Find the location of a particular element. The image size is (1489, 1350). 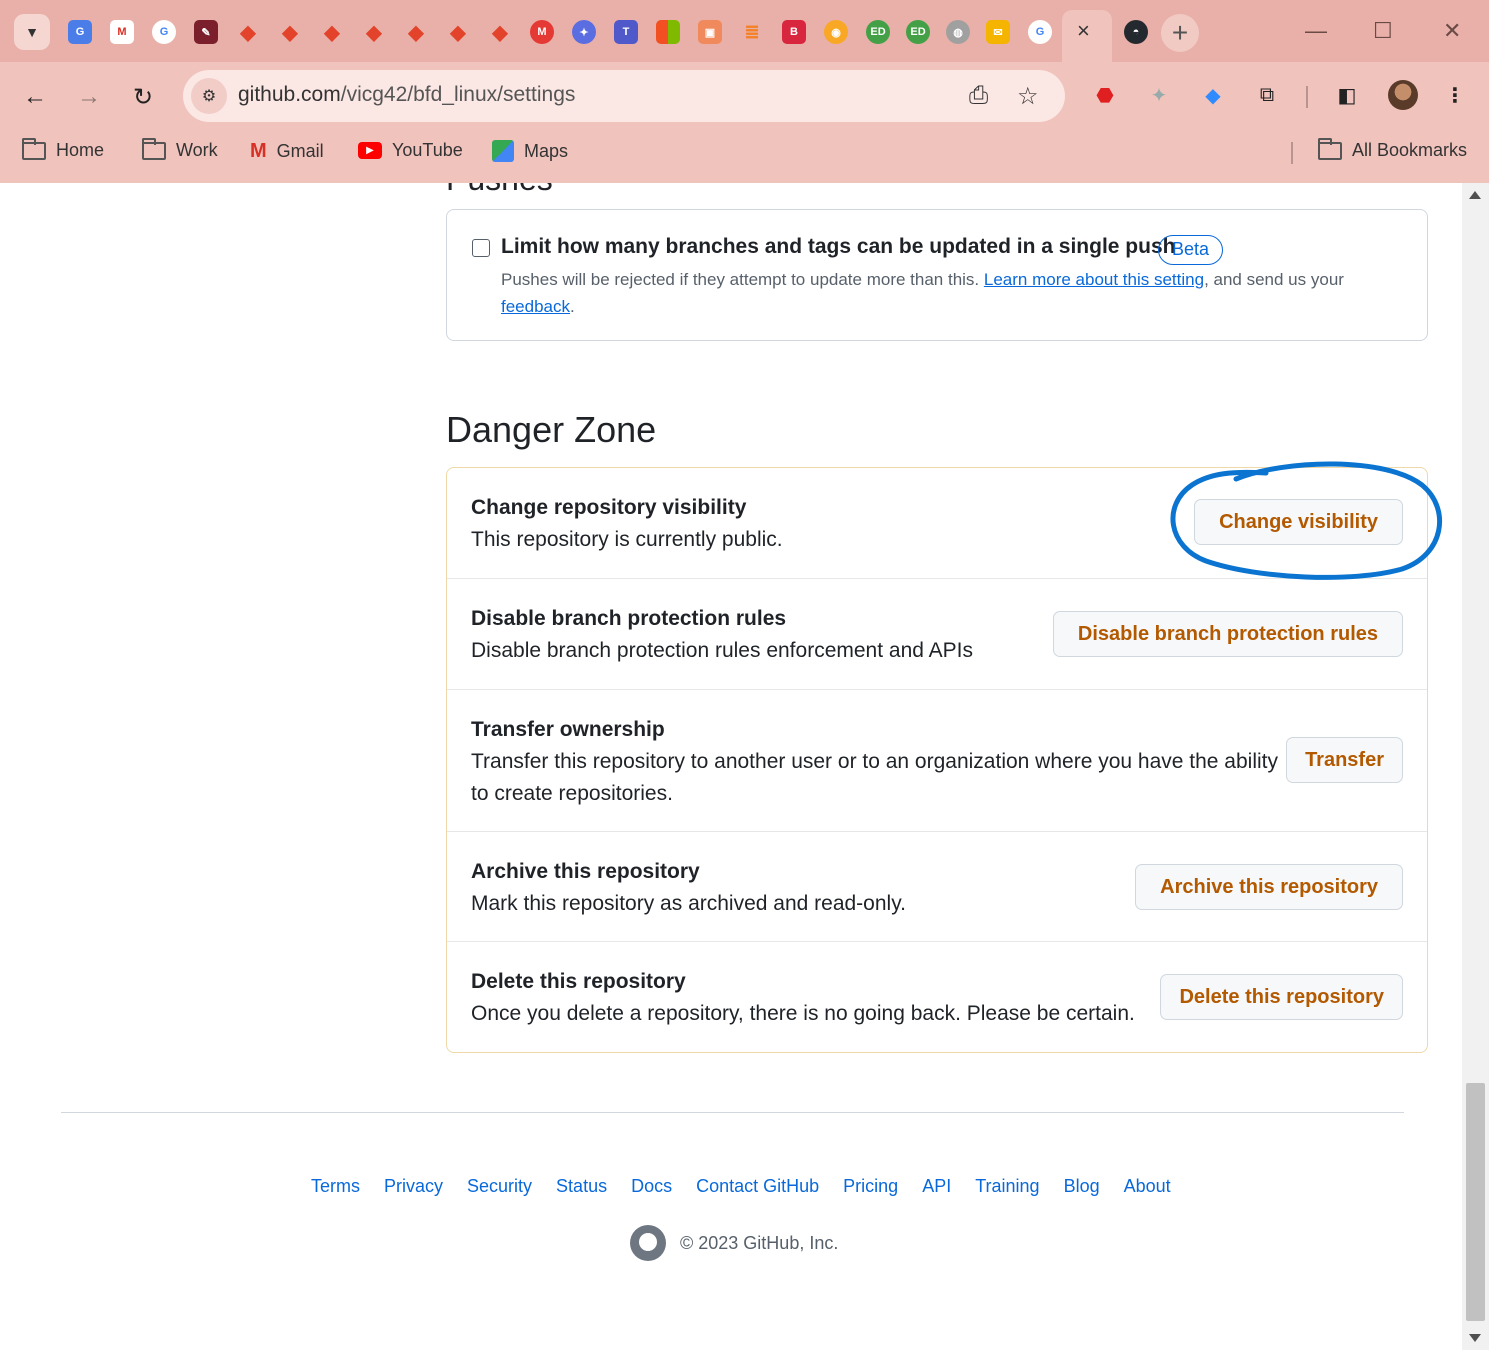

forward-icon: → is located at coordinates (89, 97).